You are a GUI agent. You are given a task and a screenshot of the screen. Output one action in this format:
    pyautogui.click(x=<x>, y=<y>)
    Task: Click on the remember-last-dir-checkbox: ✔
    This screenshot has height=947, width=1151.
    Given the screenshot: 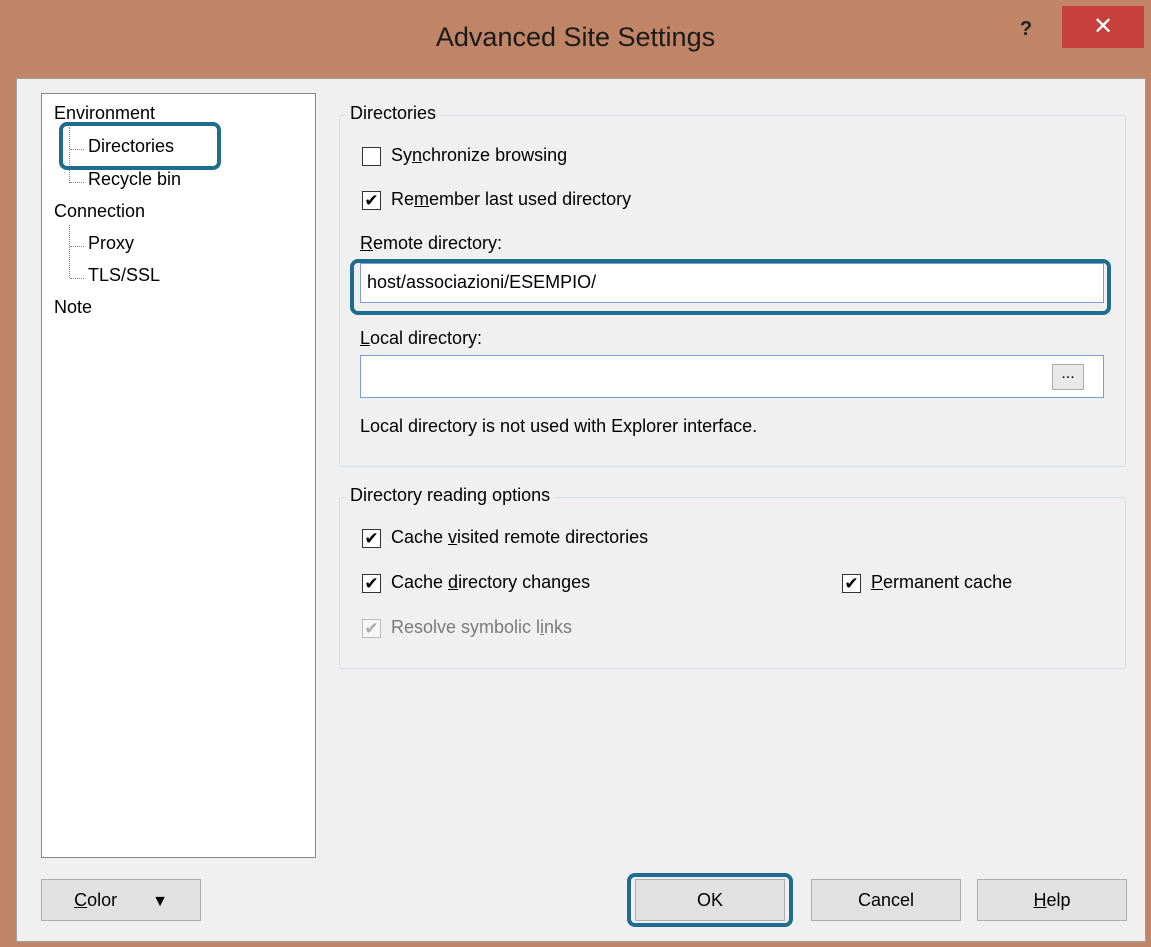 What is the action you would take?
    pyautogui.click(x=371, y=200)
    